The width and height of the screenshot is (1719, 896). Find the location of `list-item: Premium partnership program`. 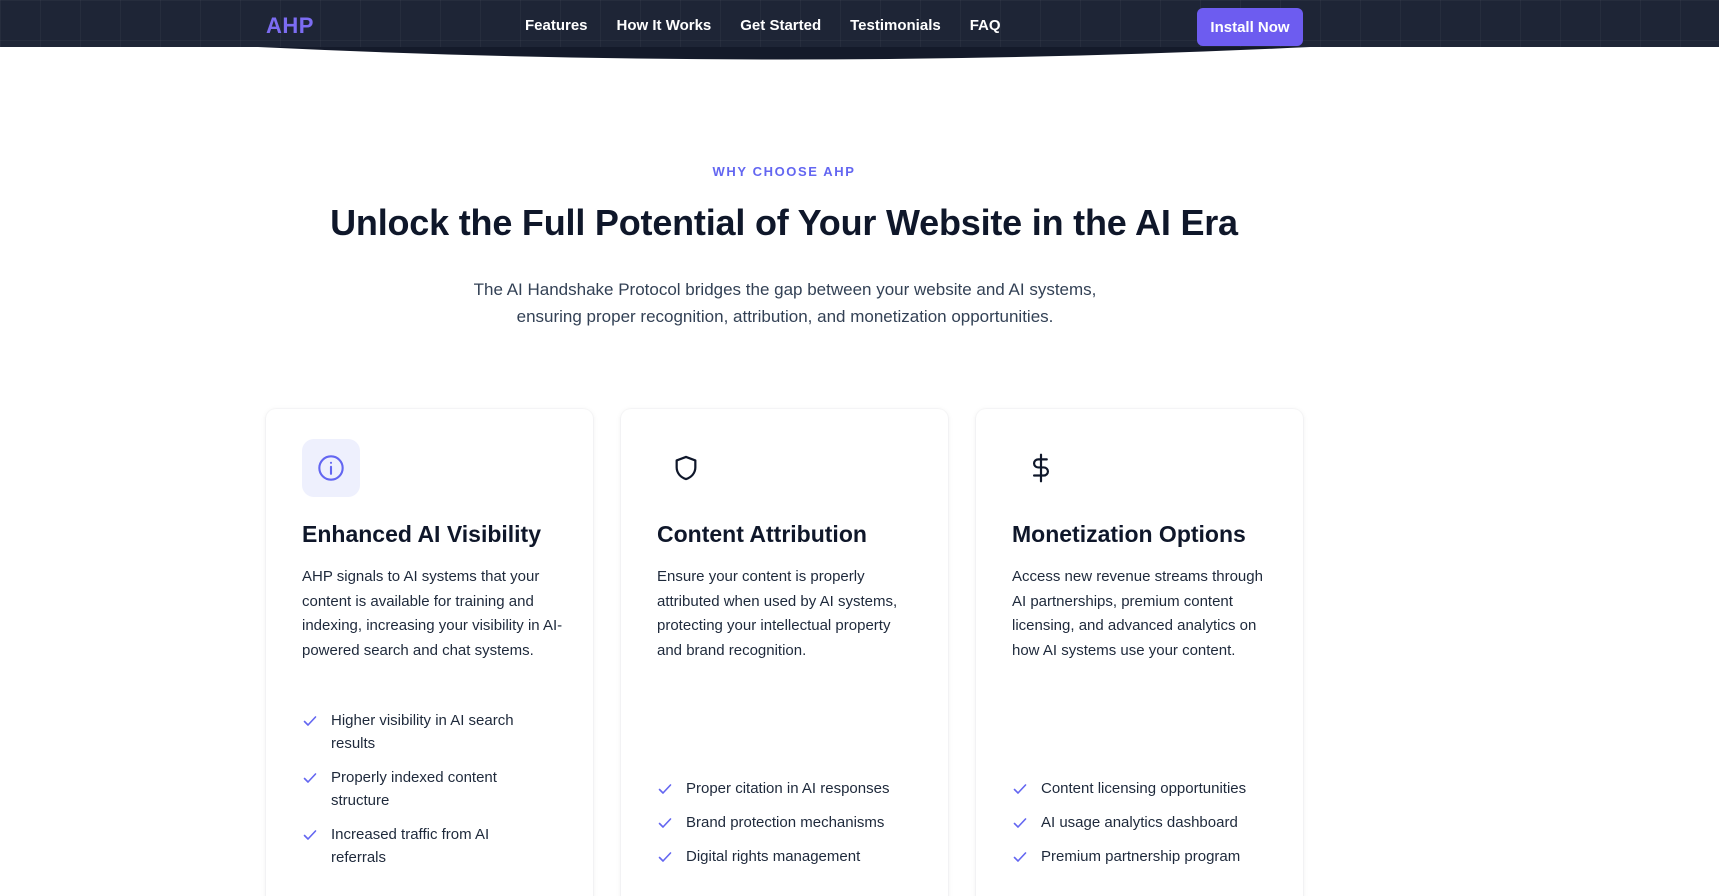

list-item: Premium partnership program is located at coordinates (1151, 856).